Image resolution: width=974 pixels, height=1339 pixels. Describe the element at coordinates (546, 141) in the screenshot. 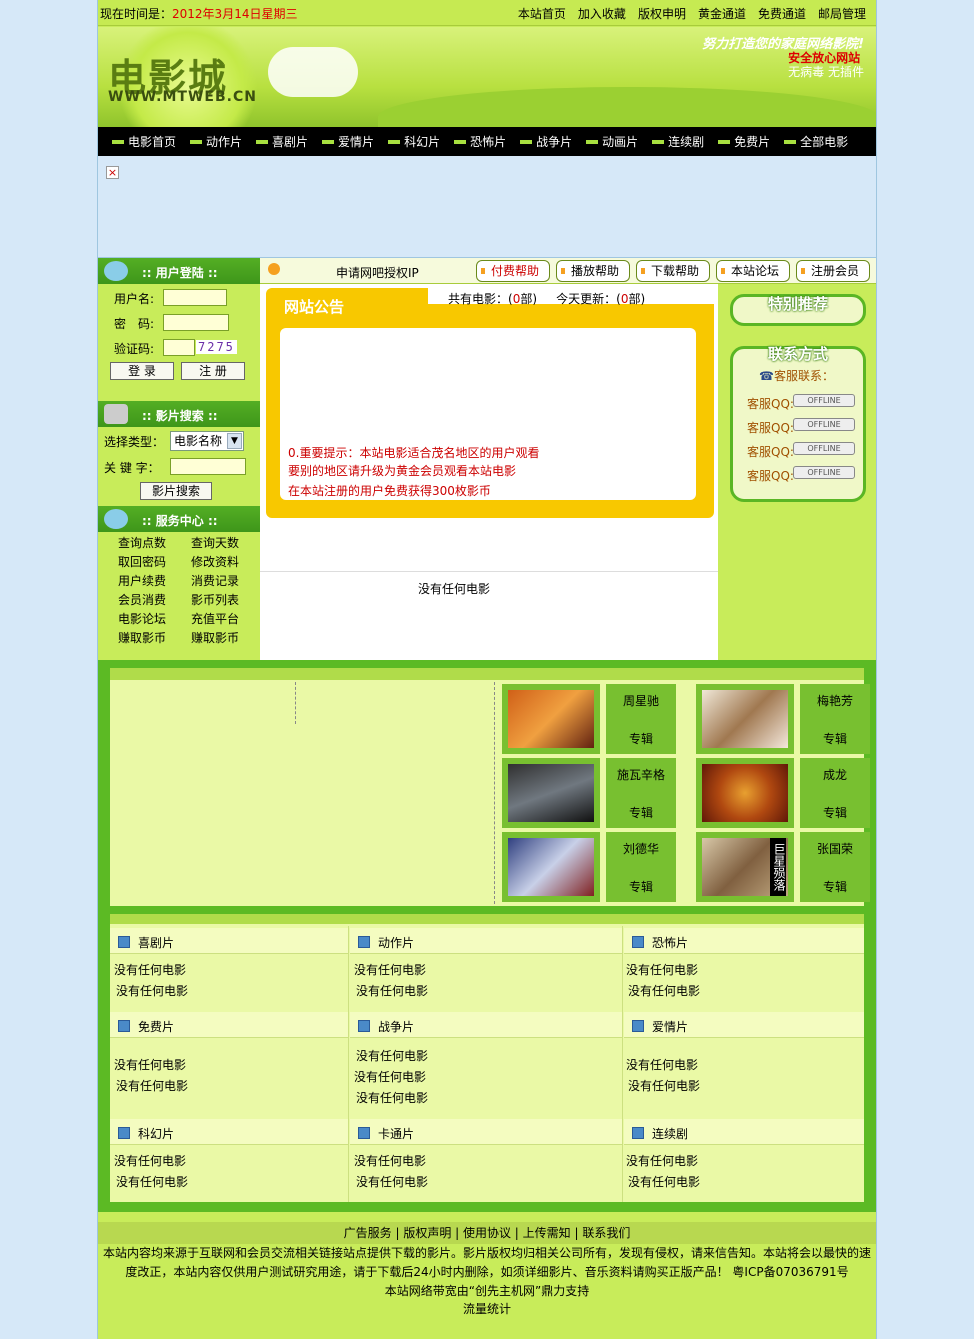

I see `nav-item-war: 战争片` at that location.